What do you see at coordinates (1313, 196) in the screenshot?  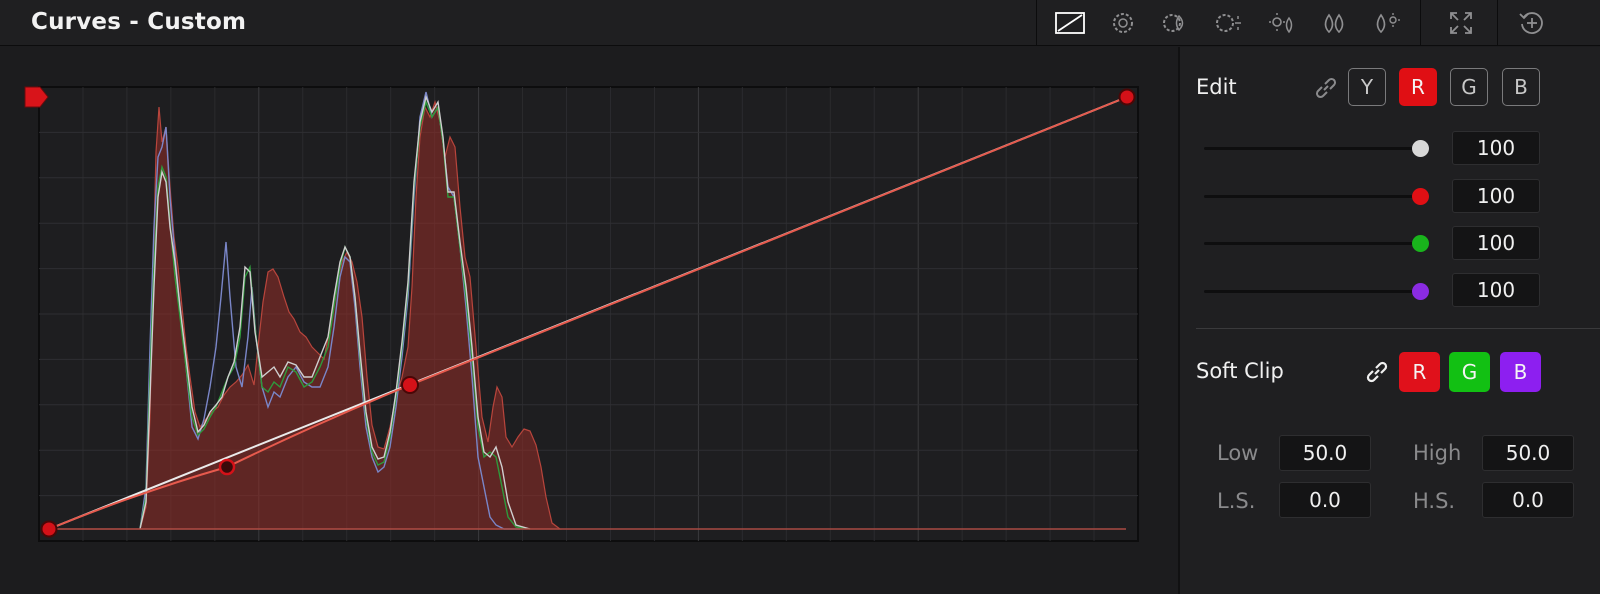 I see `slider-r-track` at bounding box center [1313, 196].